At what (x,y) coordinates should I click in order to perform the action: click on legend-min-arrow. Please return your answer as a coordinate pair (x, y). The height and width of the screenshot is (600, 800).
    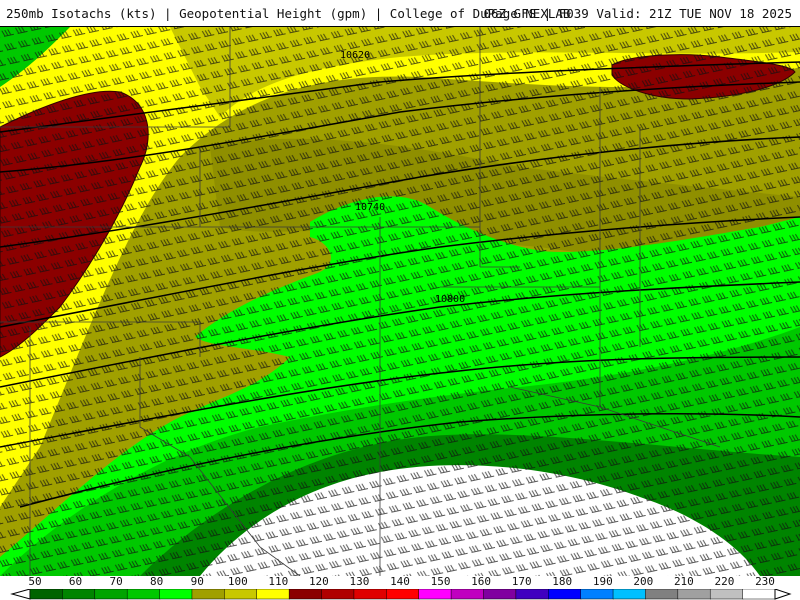
    Looking at the image, I should click on (20, 594).